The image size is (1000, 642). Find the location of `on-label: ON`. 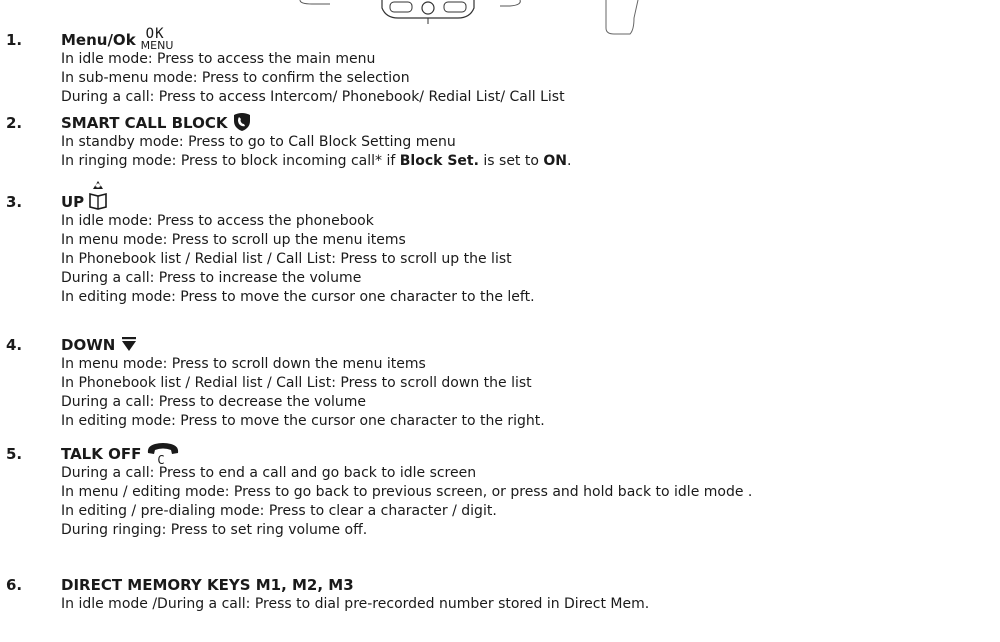

on-label: ON is located at coordinates (555, 161).